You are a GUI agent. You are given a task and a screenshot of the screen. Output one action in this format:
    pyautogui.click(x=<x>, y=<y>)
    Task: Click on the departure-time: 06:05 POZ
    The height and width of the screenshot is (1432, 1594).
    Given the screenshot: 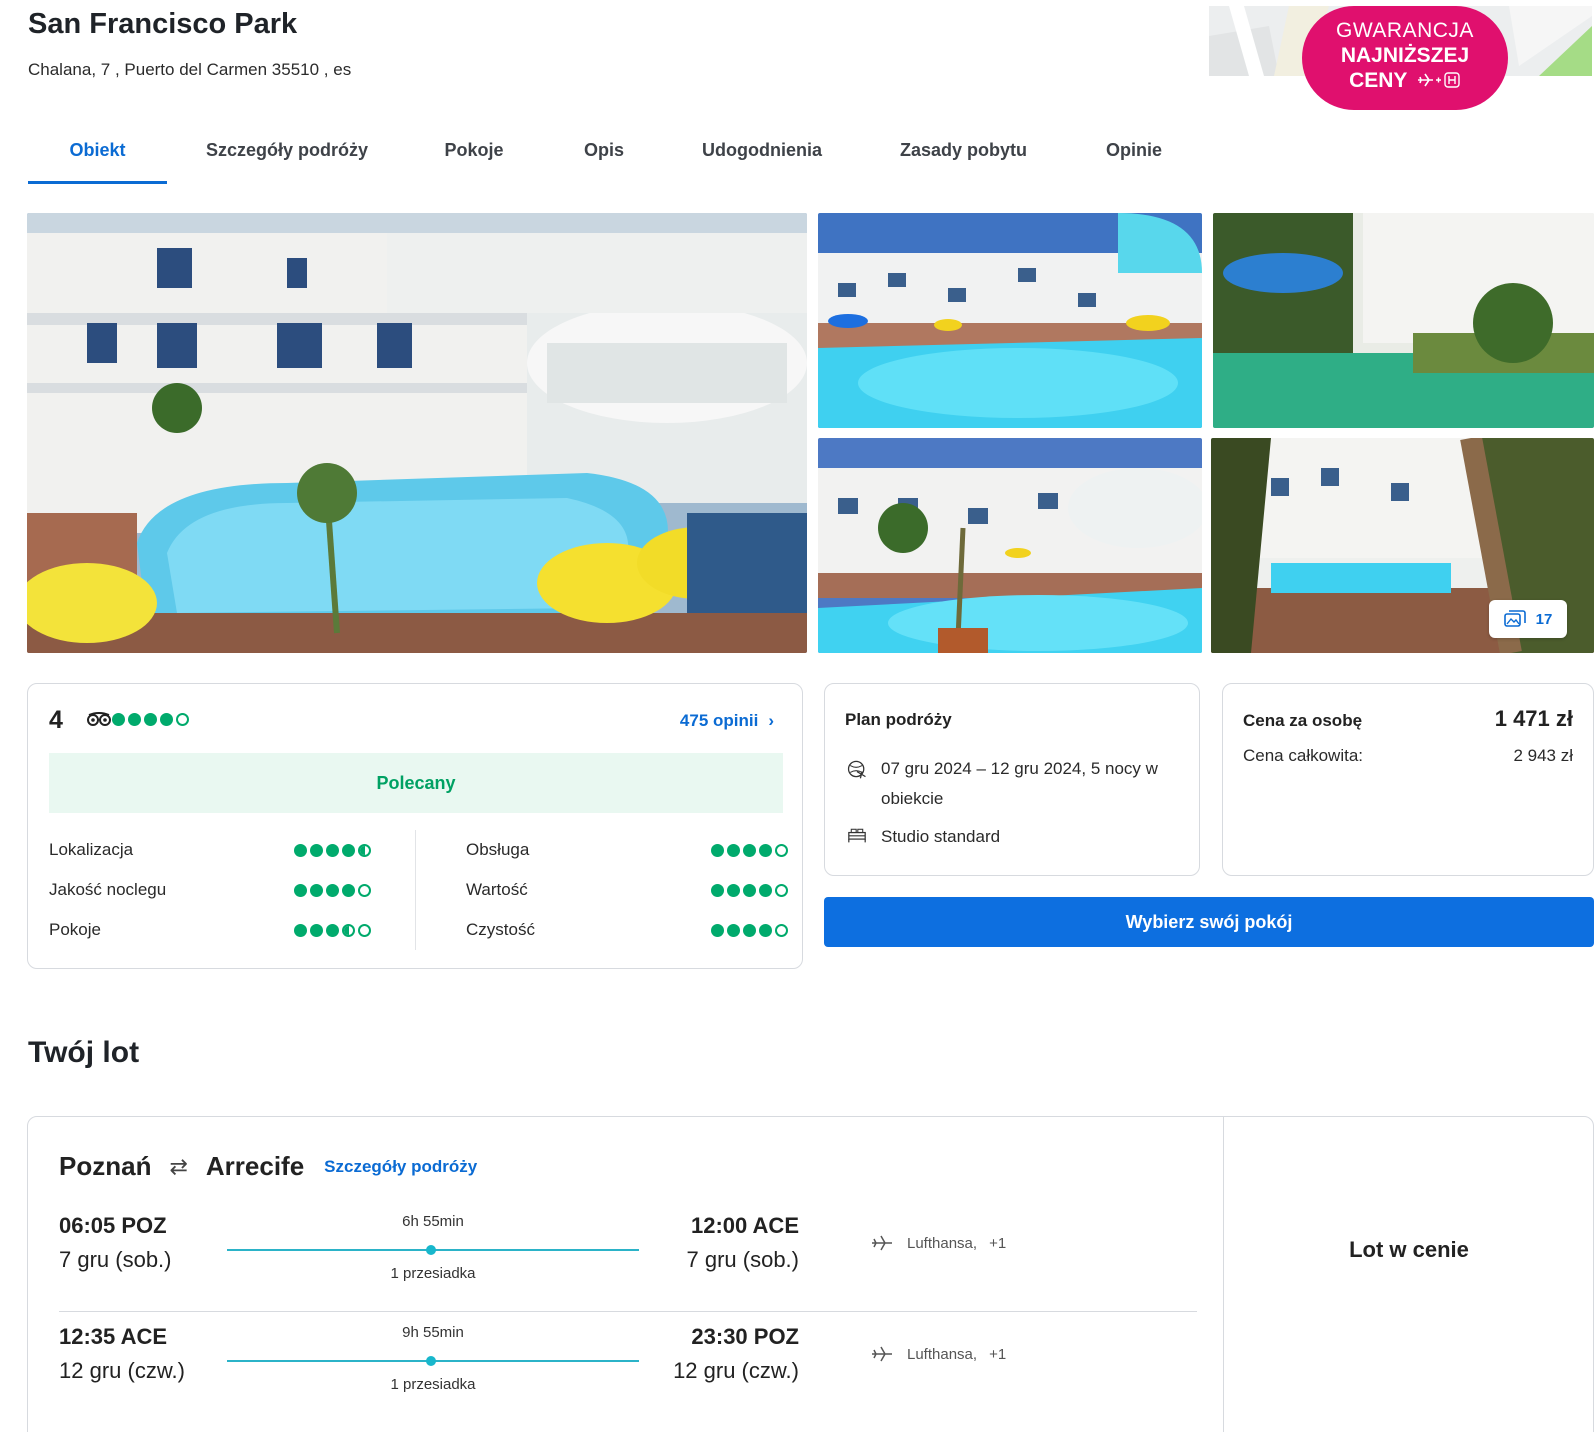 What is the action you would take?
    pyautogui.click(x=113, y=1225)
    